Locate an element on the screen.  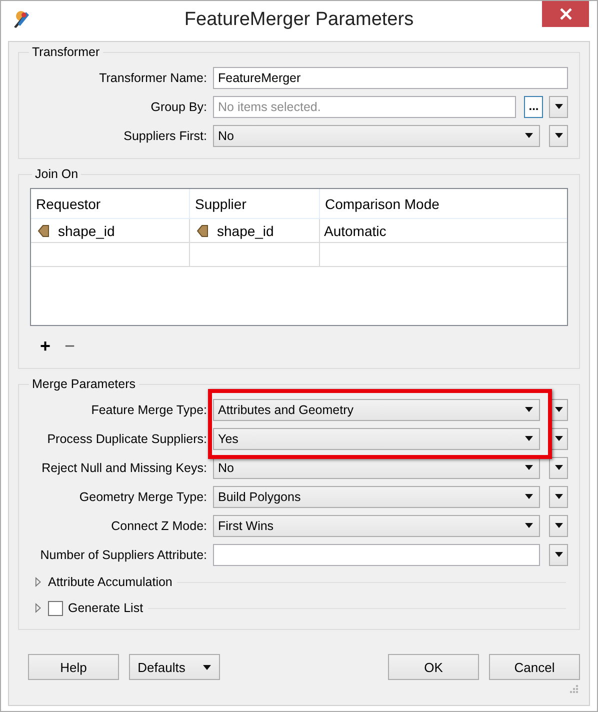
section-label: Attribute Accumulation is located at coordinates (110, 582).